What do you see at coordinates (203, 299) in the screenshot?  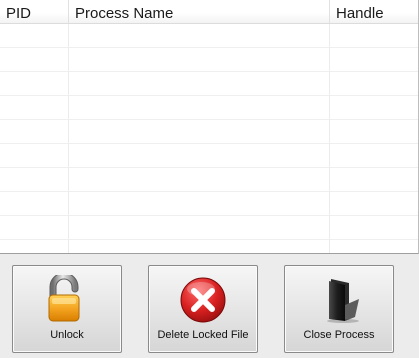 I see `red-x-icon` at bounding box center [203, 299].